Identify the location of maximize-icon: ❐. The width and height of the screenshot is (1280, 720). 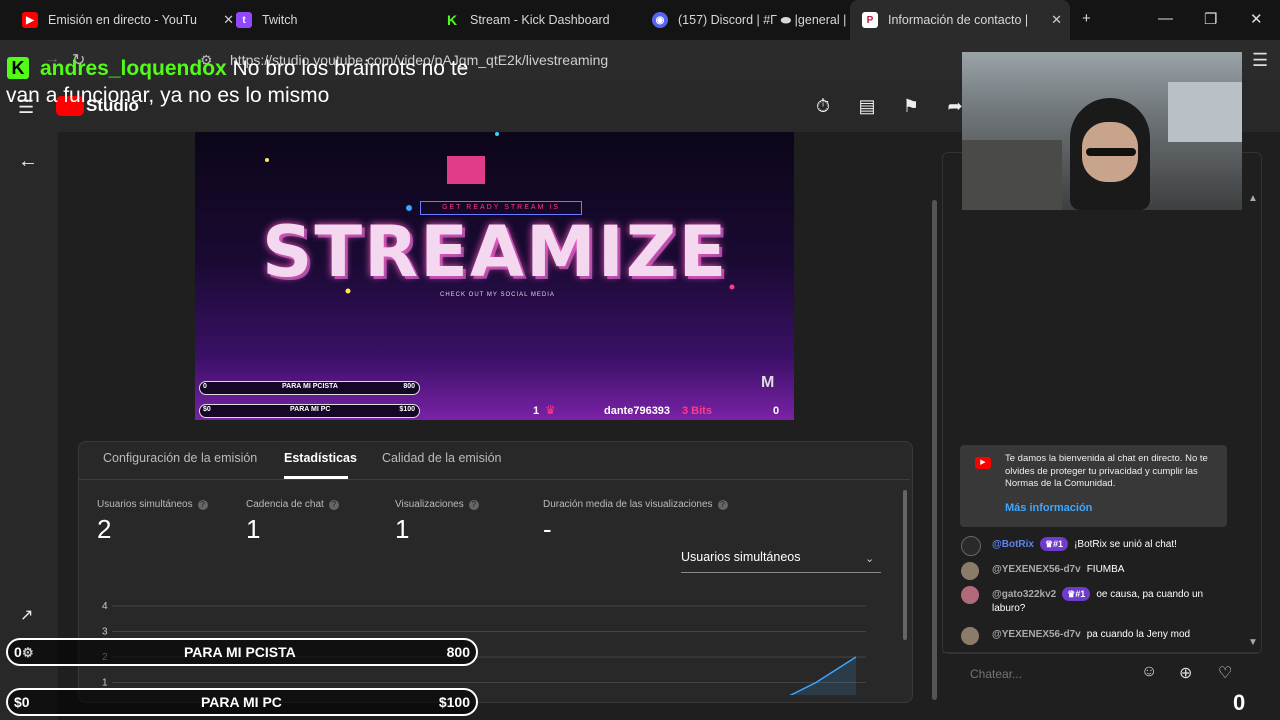
(1210, 19).